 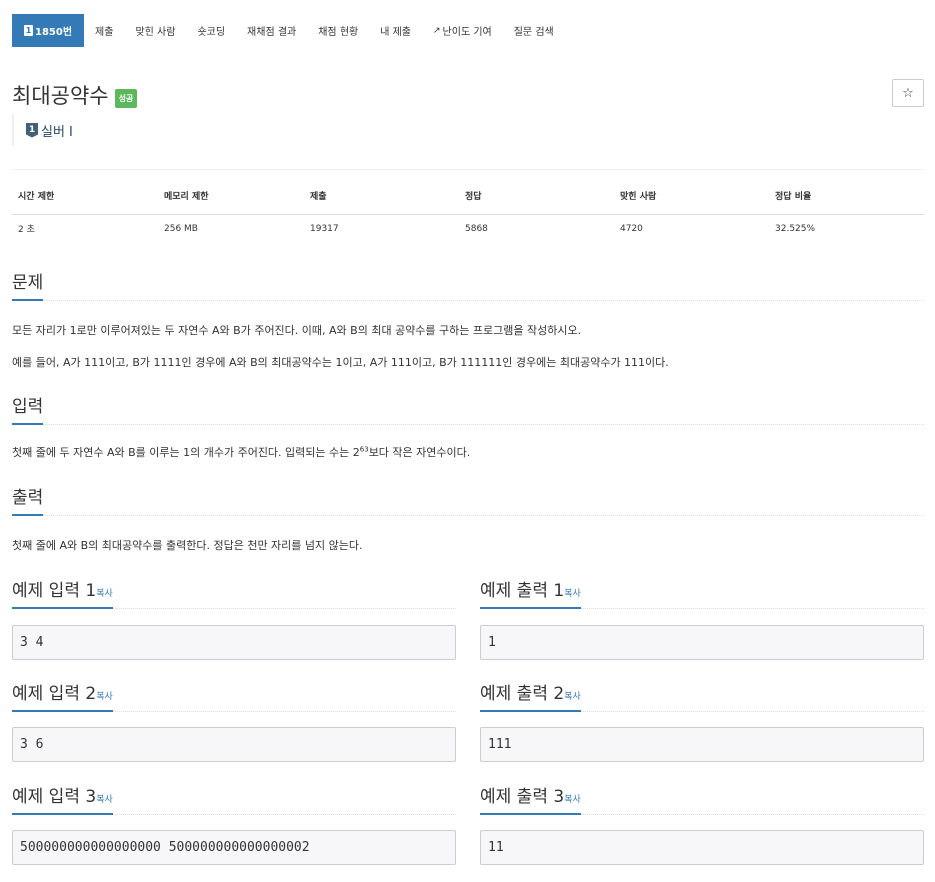 I want to click on table-header-row: 시간 제한 메모리 제한 제출 정답 맞힌 사람 정답 비율, so click(x=468, y=200).